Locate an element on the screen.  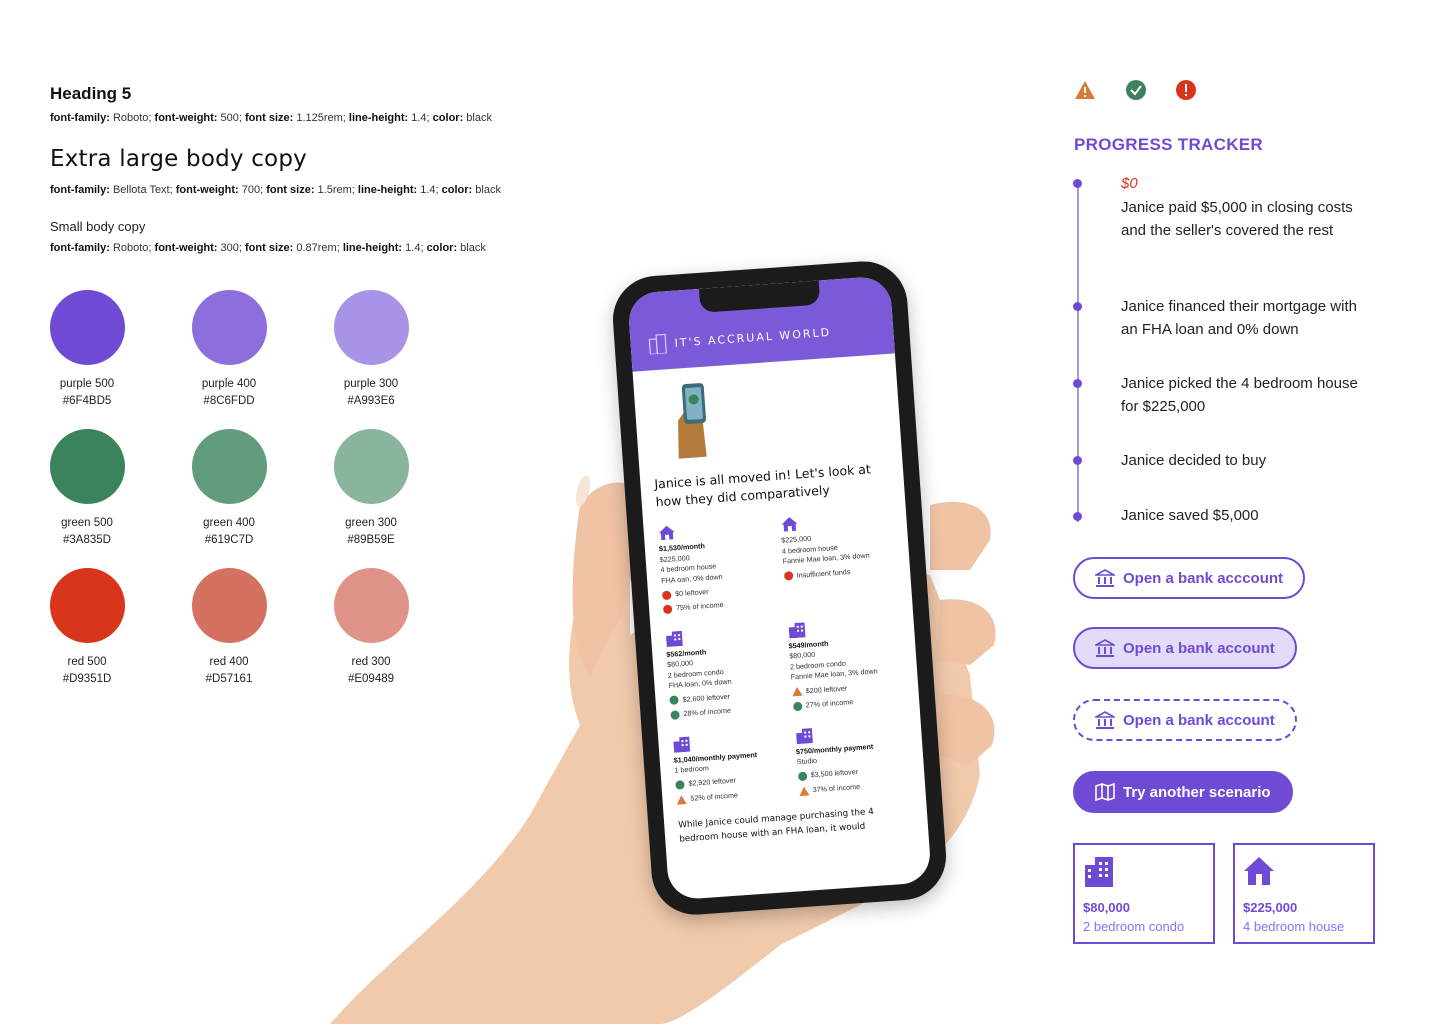
status-text: 28% of income is located at coordinates (707, 712).